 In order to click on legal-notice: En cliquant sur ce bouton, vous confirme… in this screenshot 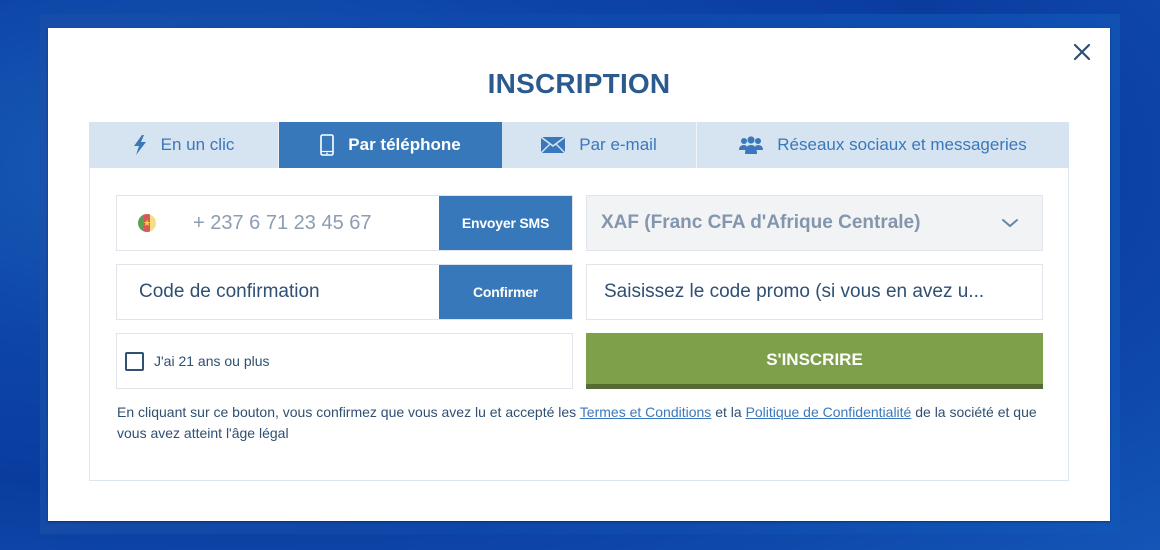, I will do `click(582, 423)`.